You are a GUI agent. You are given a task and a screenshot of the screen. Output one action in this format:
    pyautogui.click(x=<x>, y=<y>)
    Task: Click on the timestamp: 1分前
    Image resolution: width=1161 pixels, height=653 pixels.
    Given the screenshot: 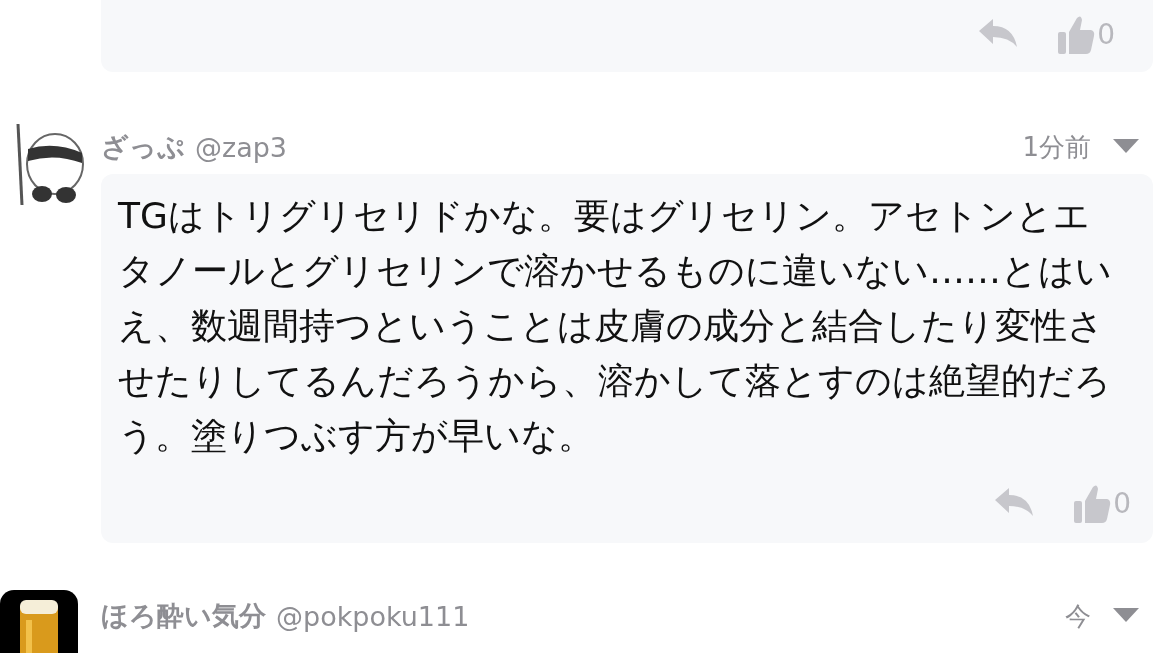 What is the action you would take?
    pyautogui.click(x=1056, y=147)
    